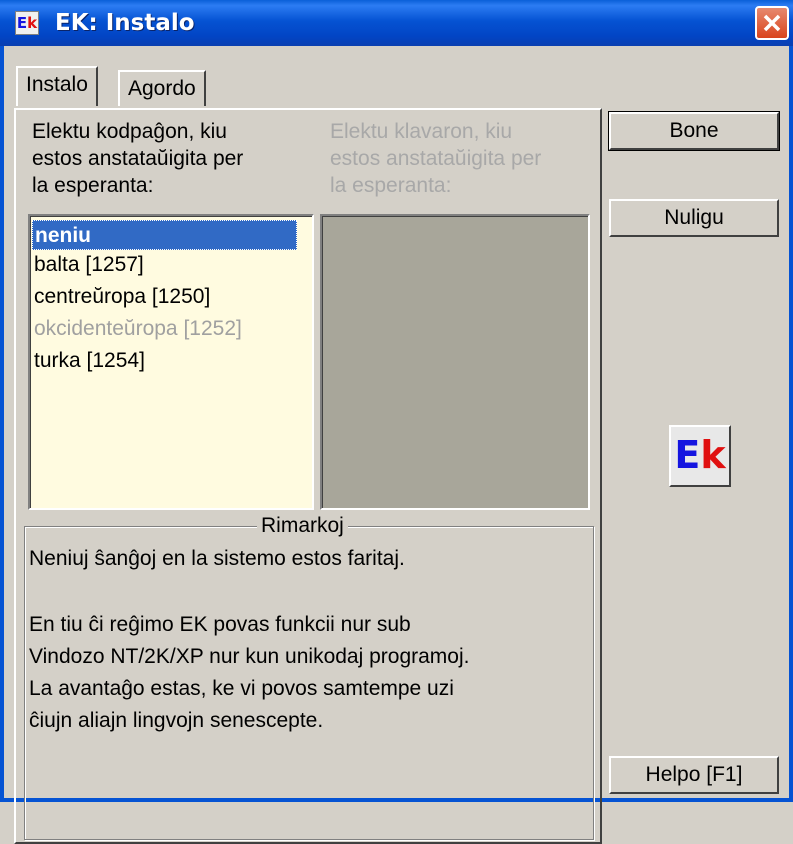 The height and width of the screenshot is (844, 793). What do you see at coordinates (138, 328) in the screenshot?
I see `list-item: okcidenteŭropa [1252]` at bounding box center [138, 328].